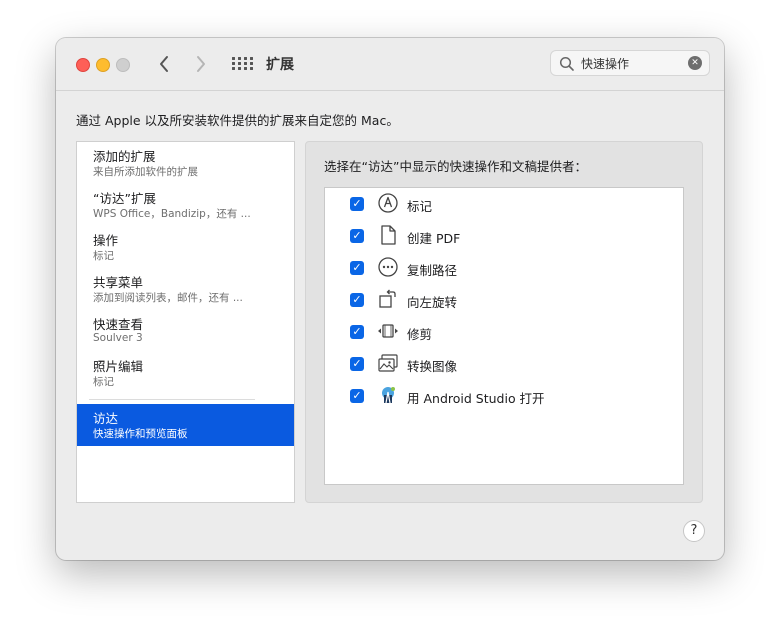  What do you see at coordinates (124, 156) in the screenshot?
I see `sidebar-item-title: 添加的扩展` at bounding box center [124, 156].